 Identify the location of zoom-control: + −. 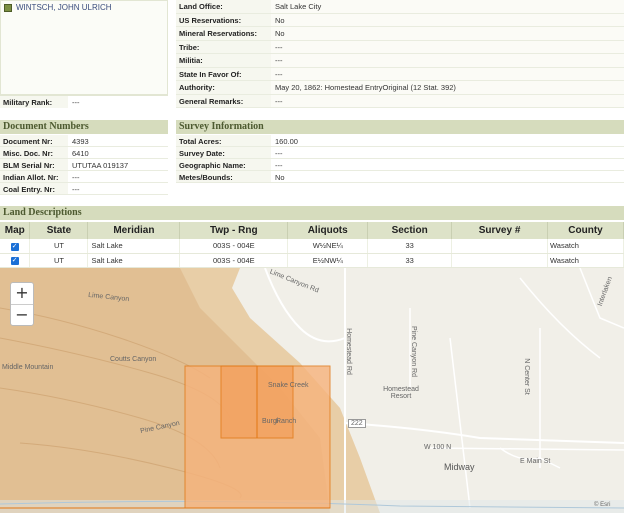
(22, 304).